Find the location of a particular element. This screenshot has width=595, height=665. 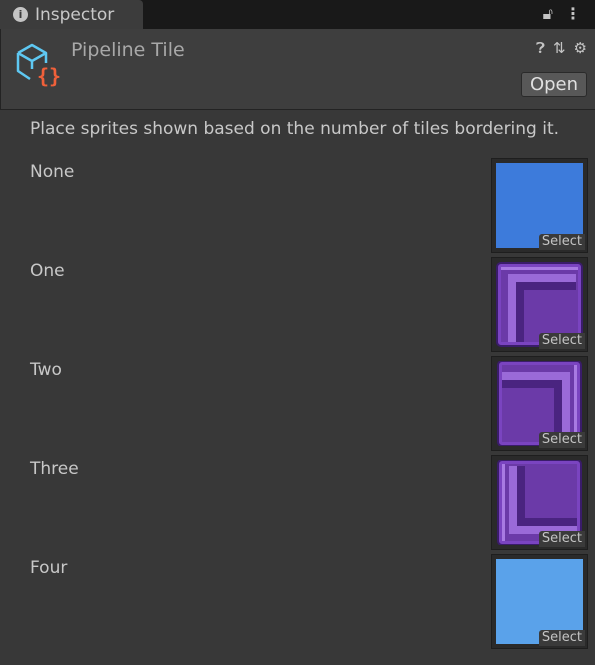

help-icon: ❓︎ is located at coordinates (540, 48).